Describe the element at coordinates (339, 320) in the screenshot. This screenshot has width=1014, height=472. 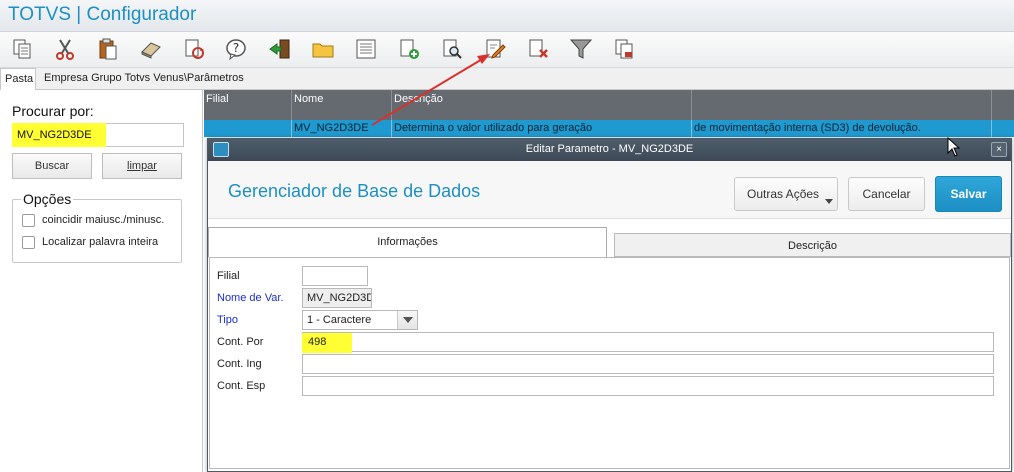
I see `tipo-value: 1 - Caractere` at that location.